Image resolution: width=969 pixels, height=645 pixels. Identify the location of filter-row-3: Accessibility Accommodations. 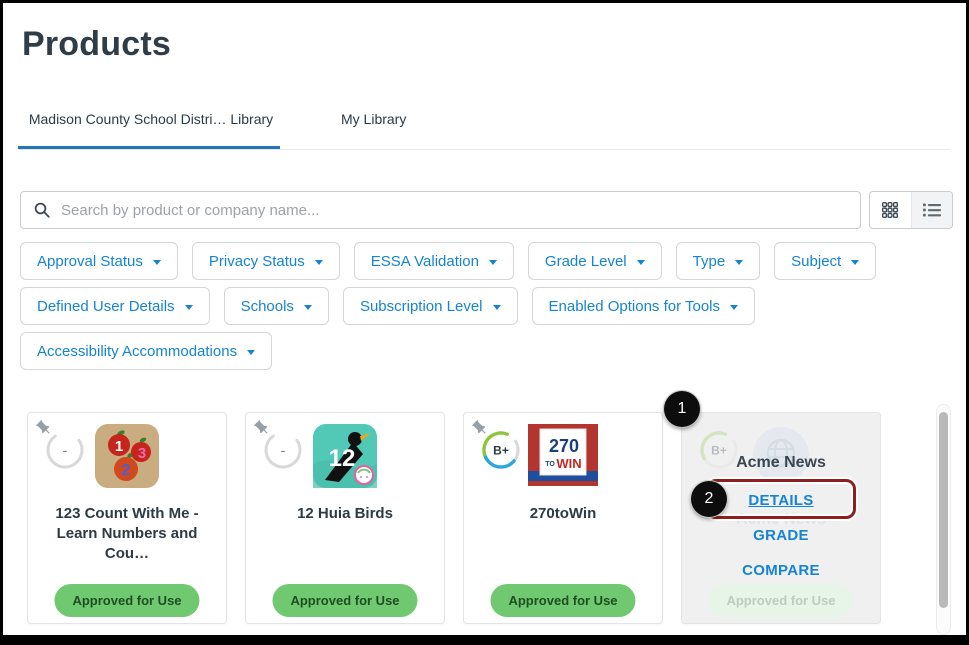
(146, 351).